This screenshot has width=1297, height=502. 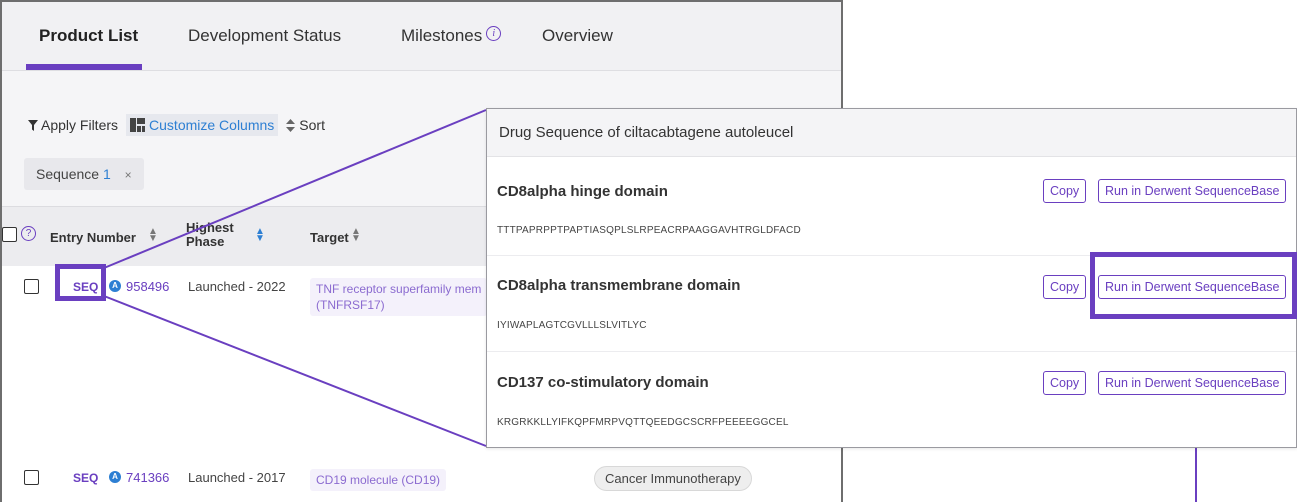 What do you see at coordinates (891, 351) in the screenshot?
I see `divider` at bounding box center [891, 351].